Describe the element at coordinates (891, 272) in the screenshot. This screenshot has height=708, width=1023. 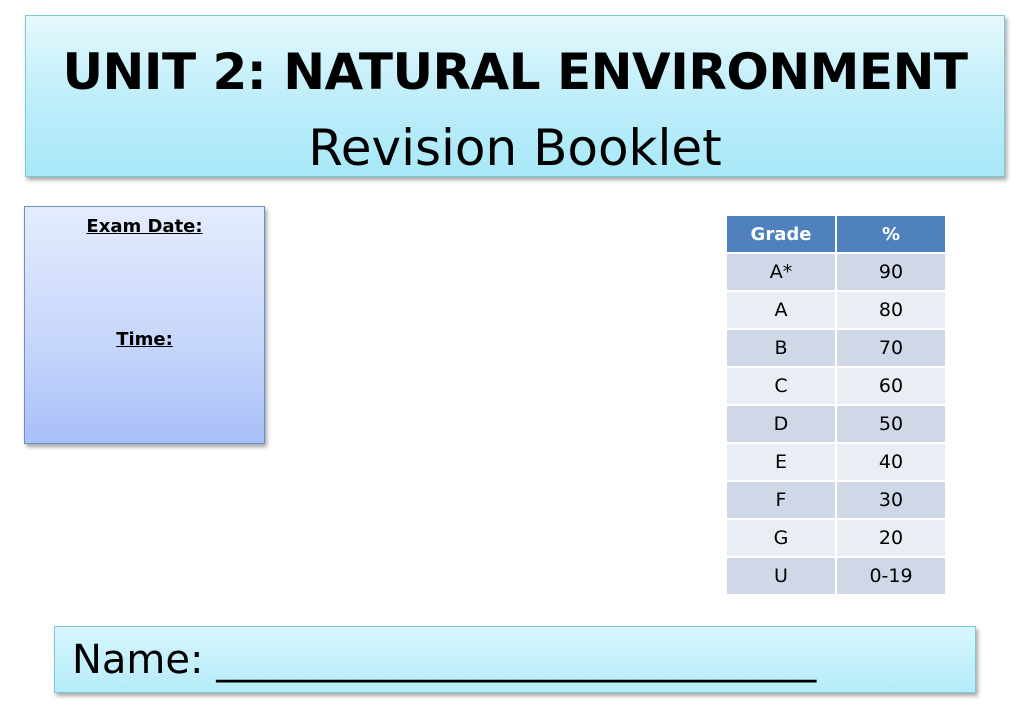
I see `percent-cell: 90` at that location.